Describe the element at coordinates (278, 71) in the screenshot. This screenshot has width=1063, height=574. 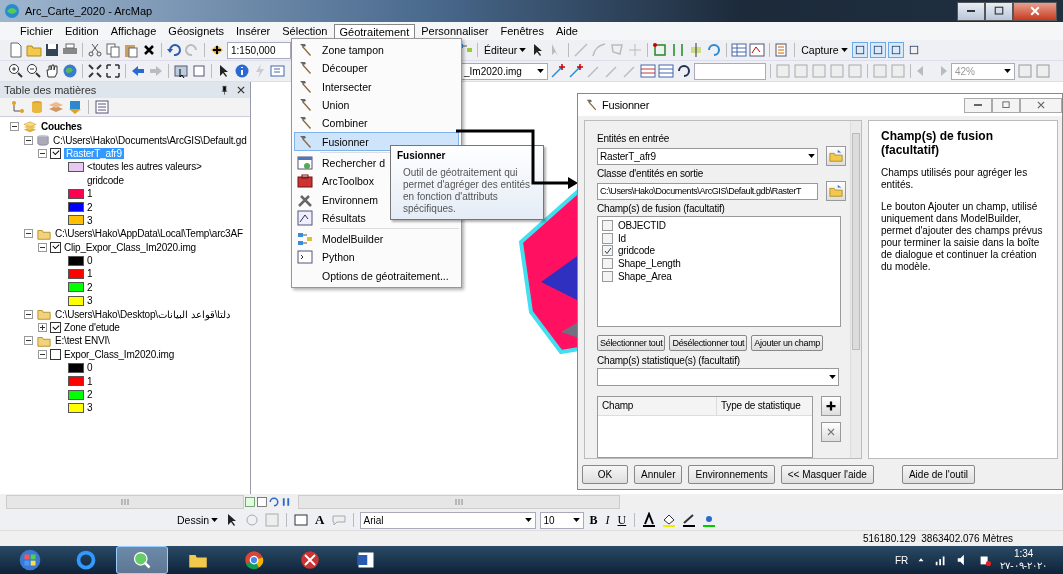
I see `html-popup-icon` at that location.